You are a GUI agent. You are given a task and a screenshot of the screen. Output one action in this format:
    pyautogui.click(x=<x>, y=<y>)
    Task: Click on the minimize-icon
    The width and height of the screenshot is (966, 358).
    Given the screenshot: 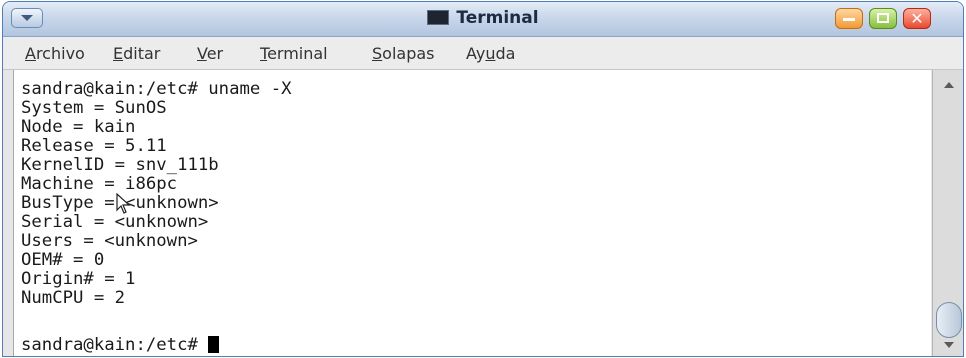 What is the action you would take?
    pyautogui.click(x=849, y=19)
    